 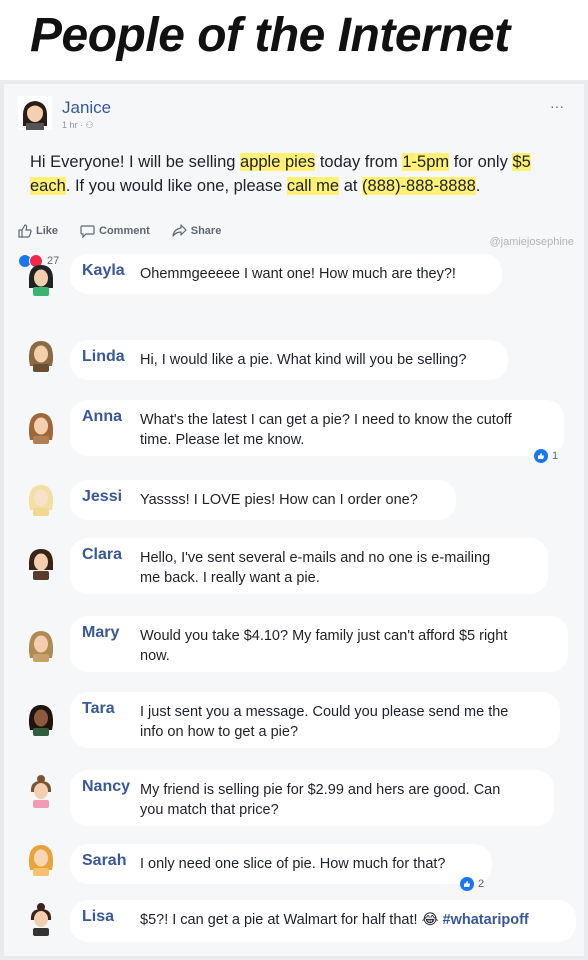 I want to click on highlight-apple-pies: apple pies, so click(x=278, y=162).